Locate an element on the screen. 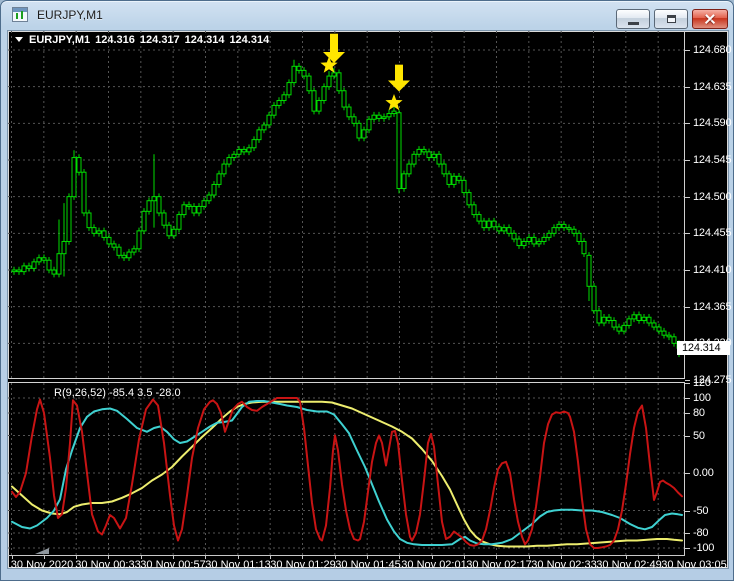 This screenshot has height=581, width=734. minimize-button is located at coordinates (633, 19).